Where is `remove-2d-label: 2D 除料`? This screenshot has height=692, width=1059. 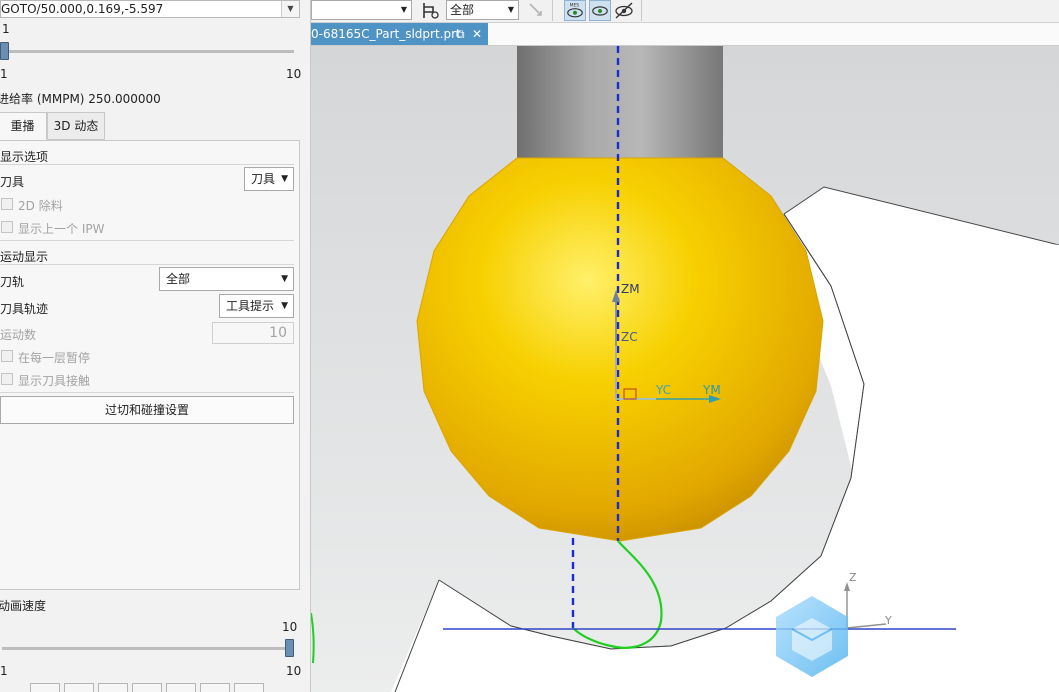
remove-2d-label: 2D 除料 is located at coordinates (40, 206).